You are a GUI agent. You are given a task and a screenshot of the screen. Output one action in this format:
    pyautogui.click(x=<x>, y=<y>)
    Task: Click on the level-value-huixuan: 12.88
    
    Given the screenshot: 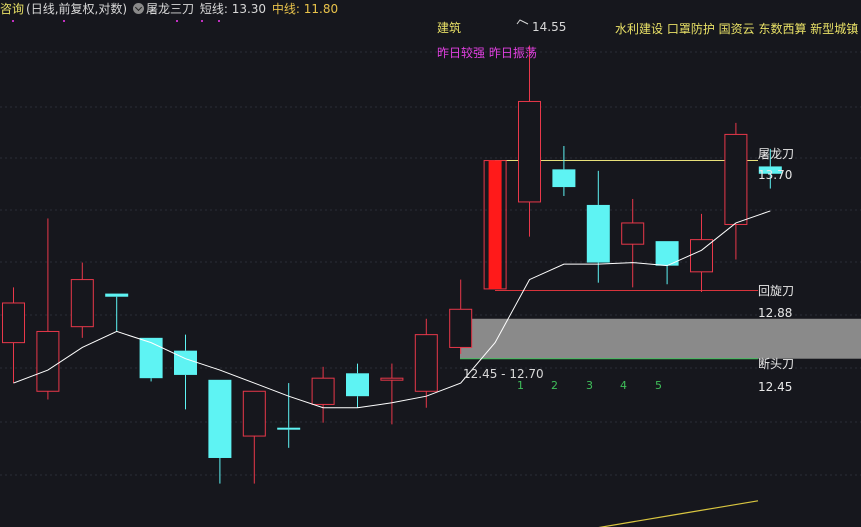 What is the action you would take?
    pyautogui.click(x=775, y=313)
    